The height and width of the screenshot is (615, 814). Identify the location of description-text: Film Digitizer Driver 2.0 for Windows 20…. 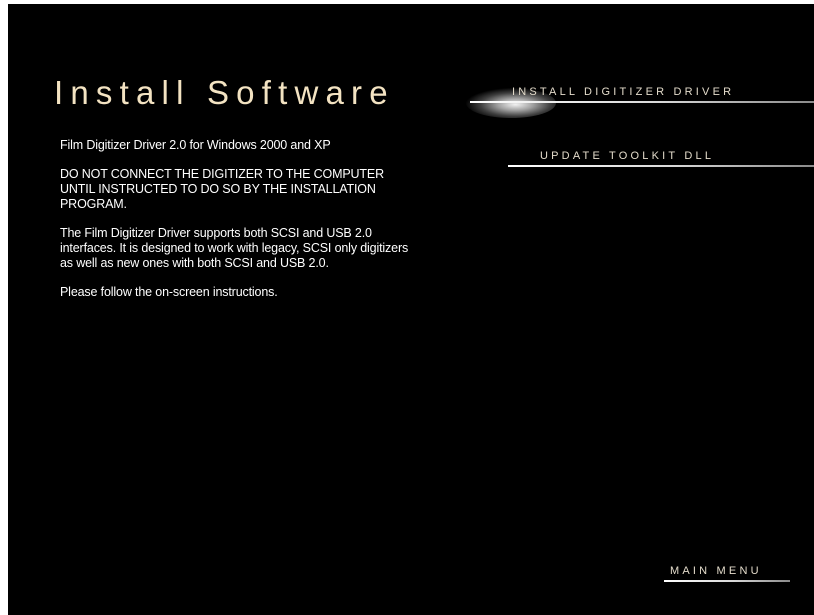
(240, 226).